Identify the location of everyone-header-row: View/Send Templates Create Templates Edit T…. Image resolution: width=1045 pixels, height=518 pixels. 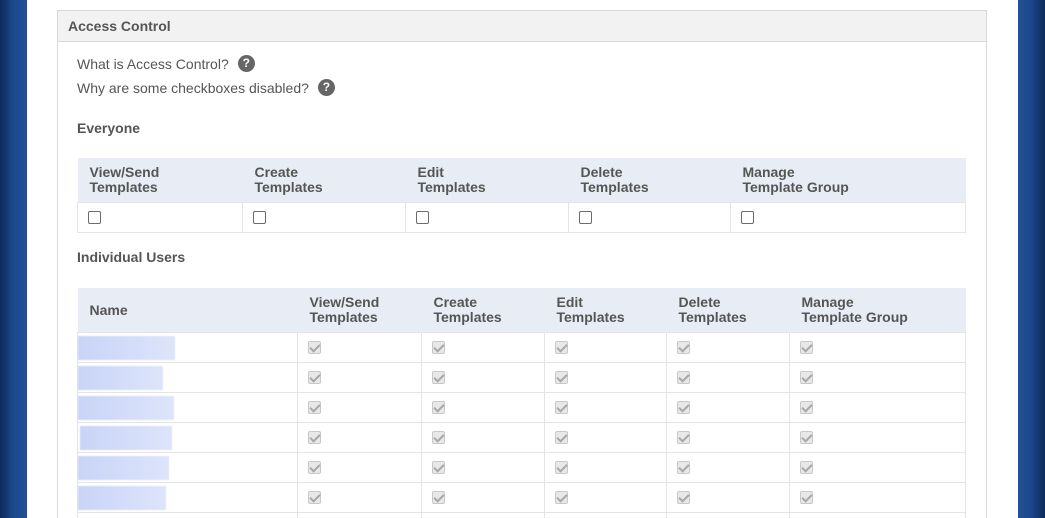
(521, 180).